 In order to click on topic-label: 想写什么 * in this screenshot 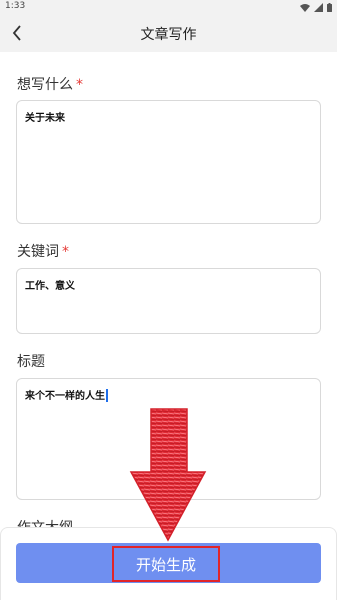, I will do `click(50, 84)`.